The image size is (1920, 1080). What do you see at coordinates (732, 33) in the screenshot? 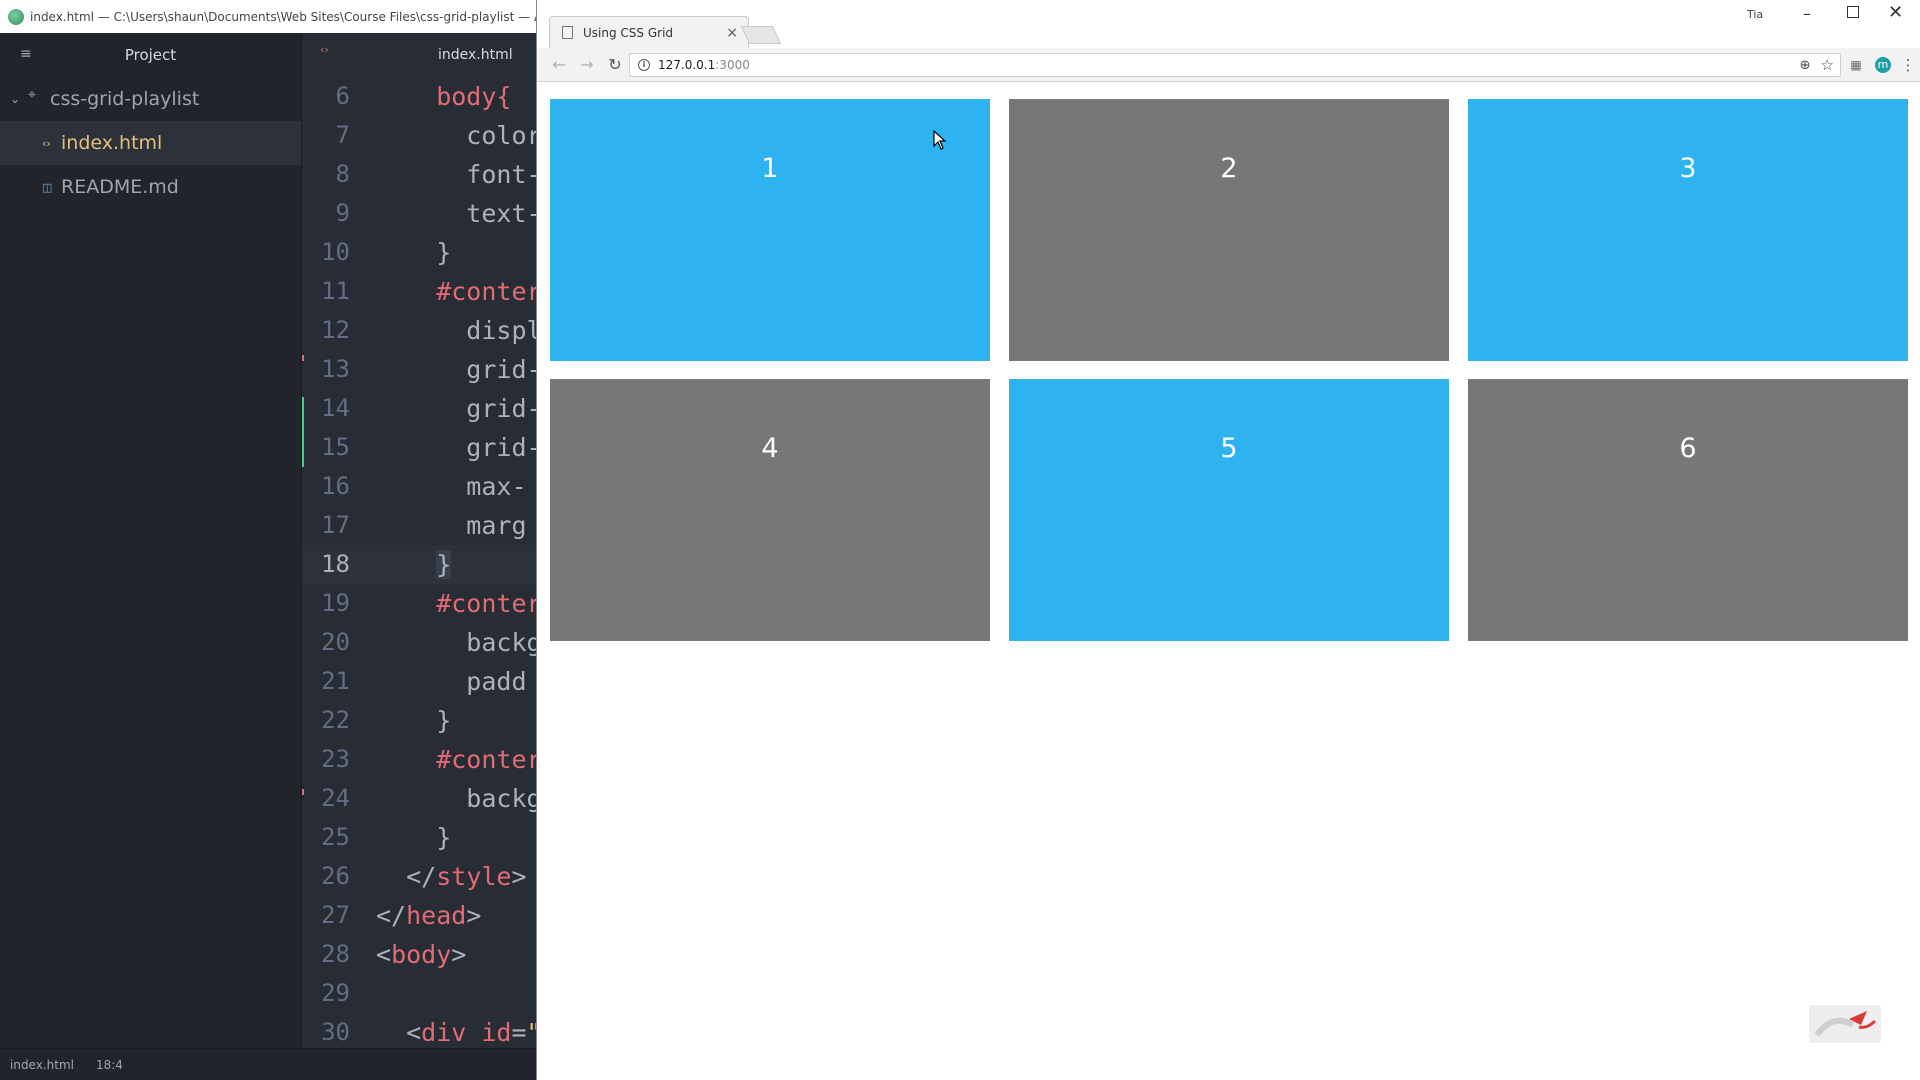
I see `close-icon: ×` at bounding box center [732, 33].